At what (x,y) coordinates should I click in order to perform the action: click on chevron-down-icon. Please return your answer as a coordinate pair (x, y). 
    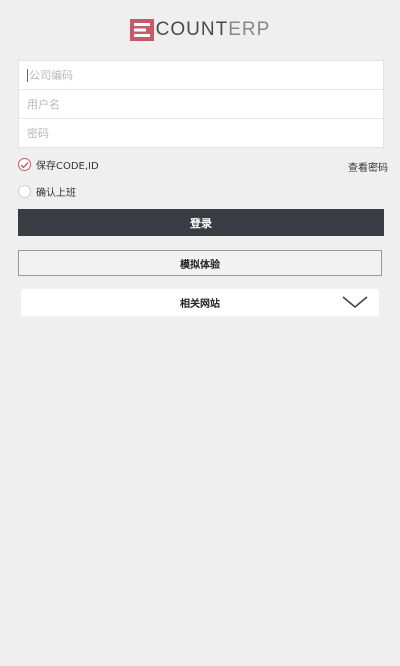
    Looking at the image, I should click on (355, 302).